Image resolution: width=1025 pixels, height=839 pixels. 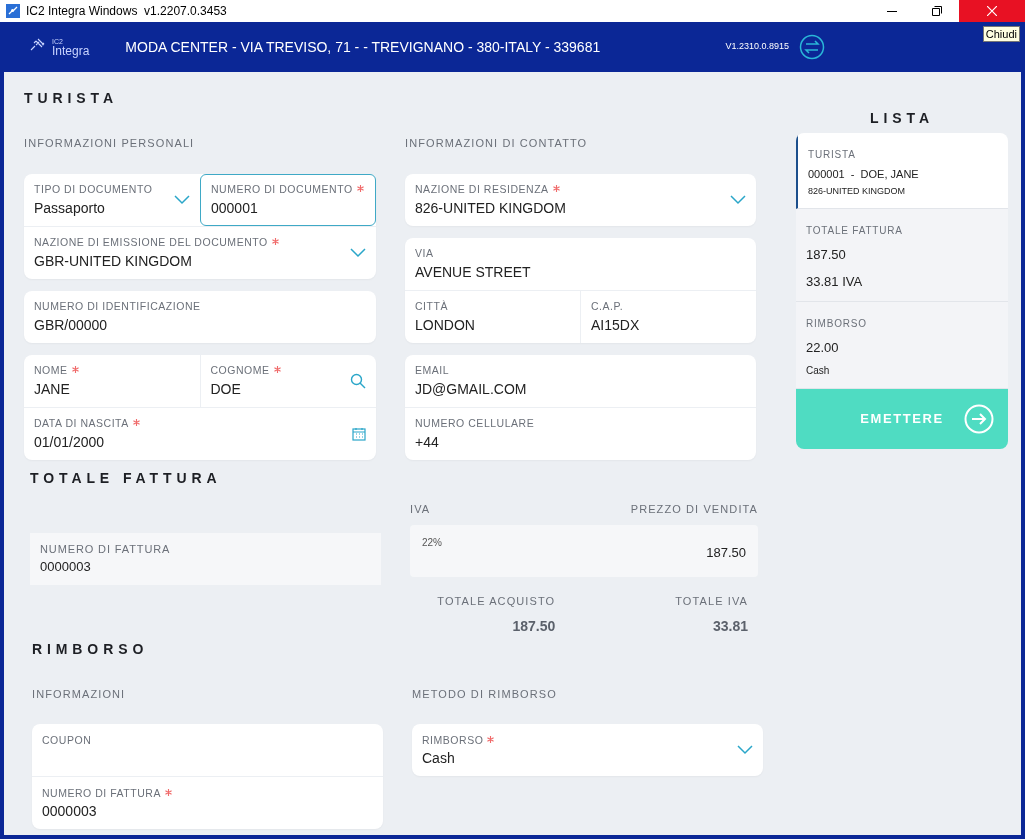 I want to click on section-subtitle: TOTALE ACQUISTO, so click(x=496, y=601).